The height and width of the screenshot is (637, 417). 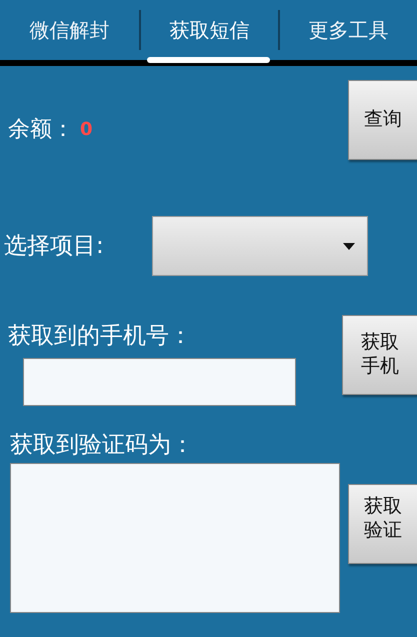 I want to click on balance-label: 余额：, so click(x=41, y=130).